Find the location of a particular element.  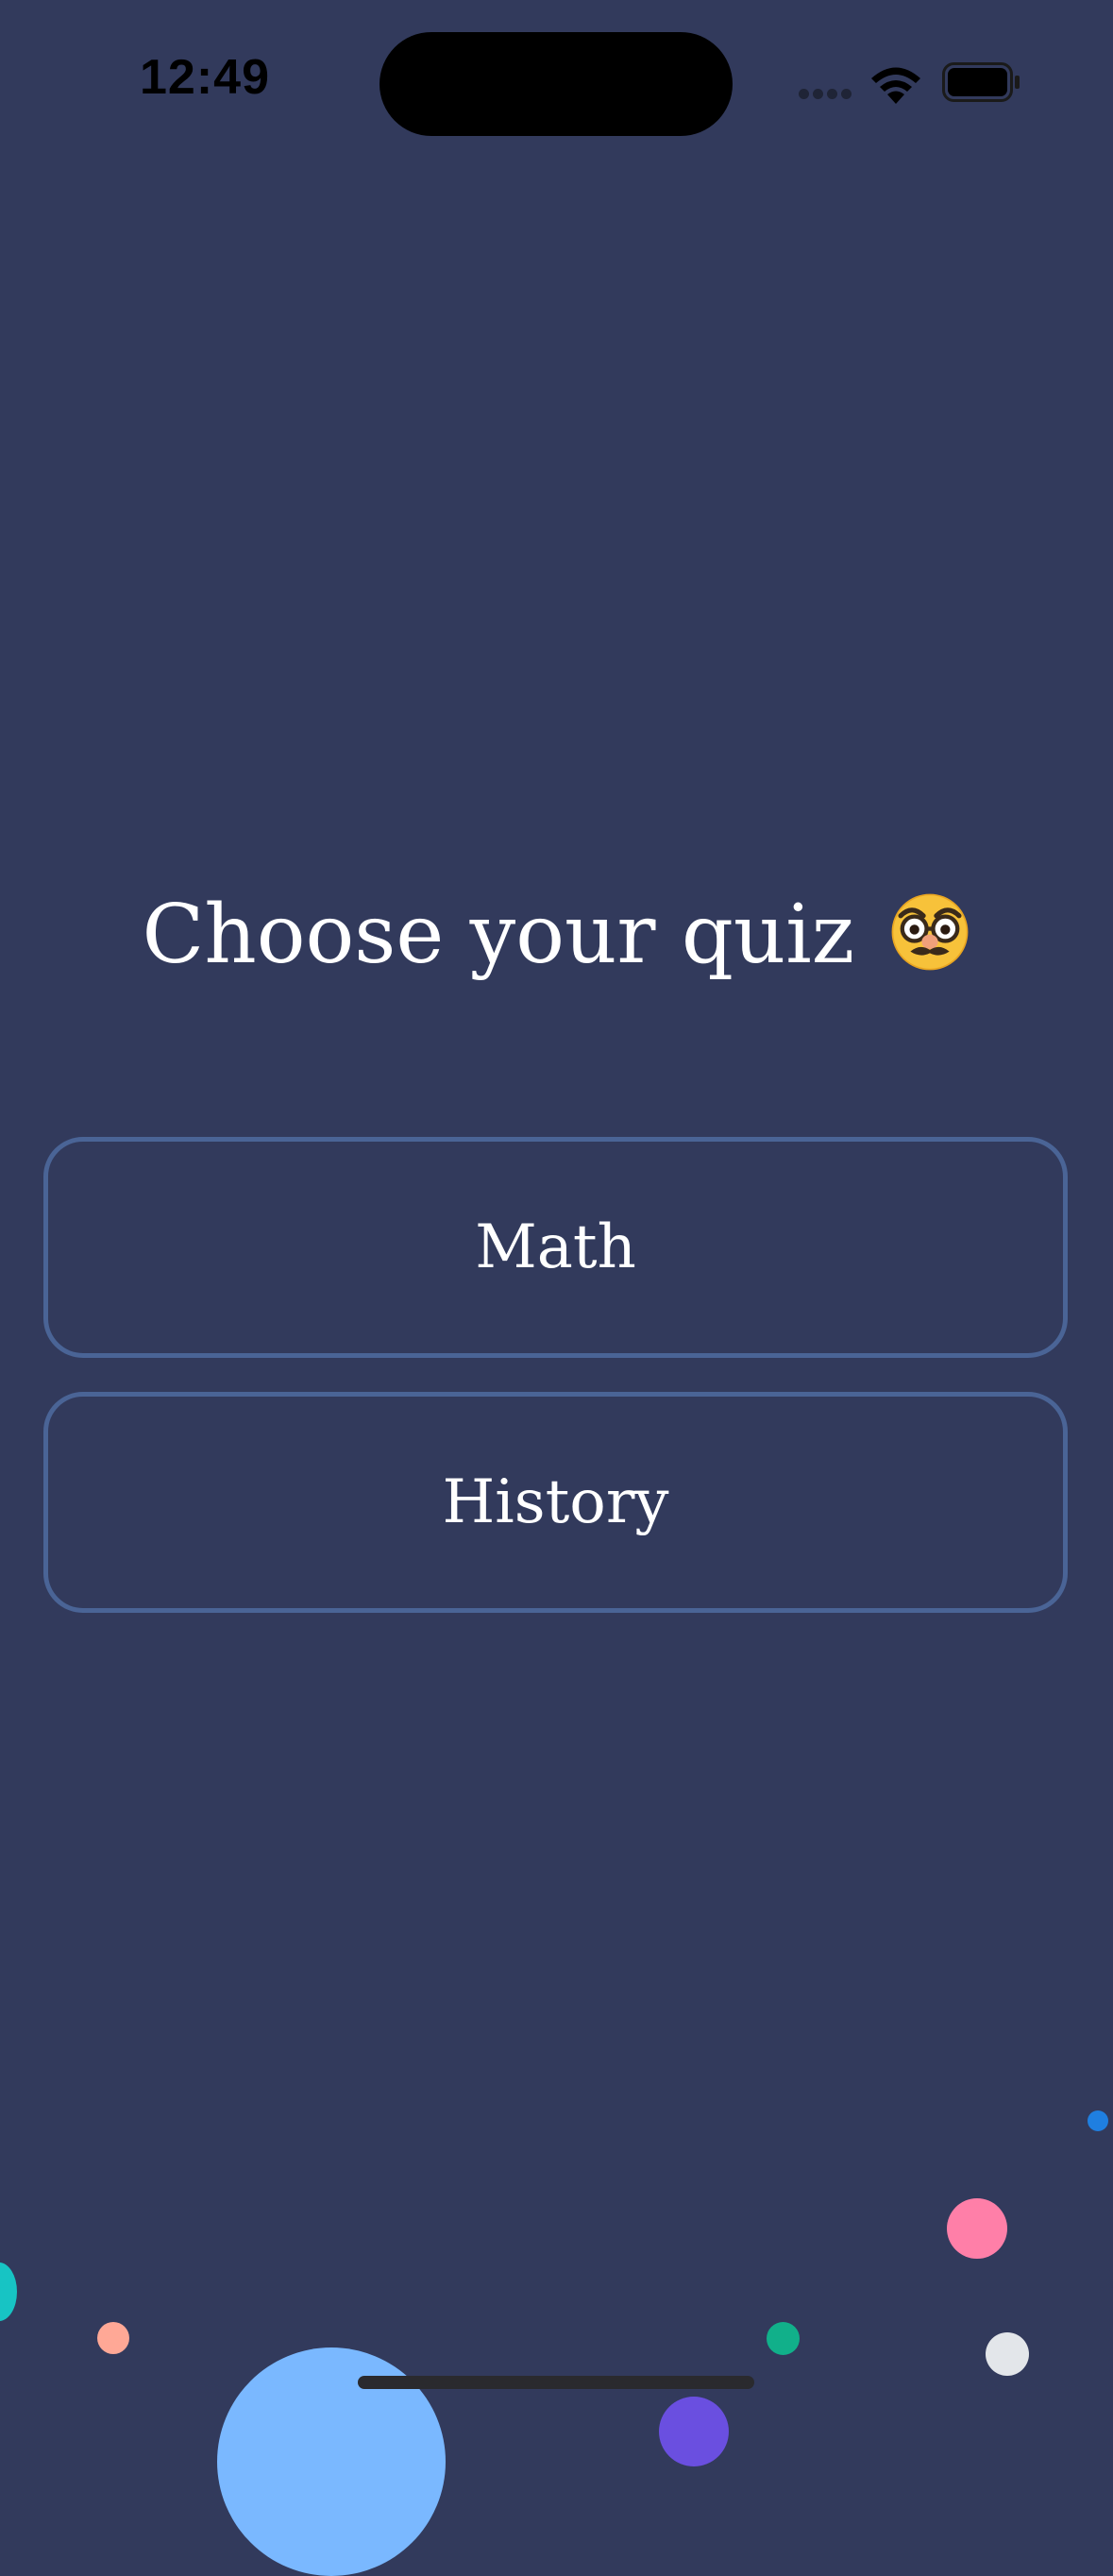

math-quiz-button: Math is located at coordinates (555, 1247).